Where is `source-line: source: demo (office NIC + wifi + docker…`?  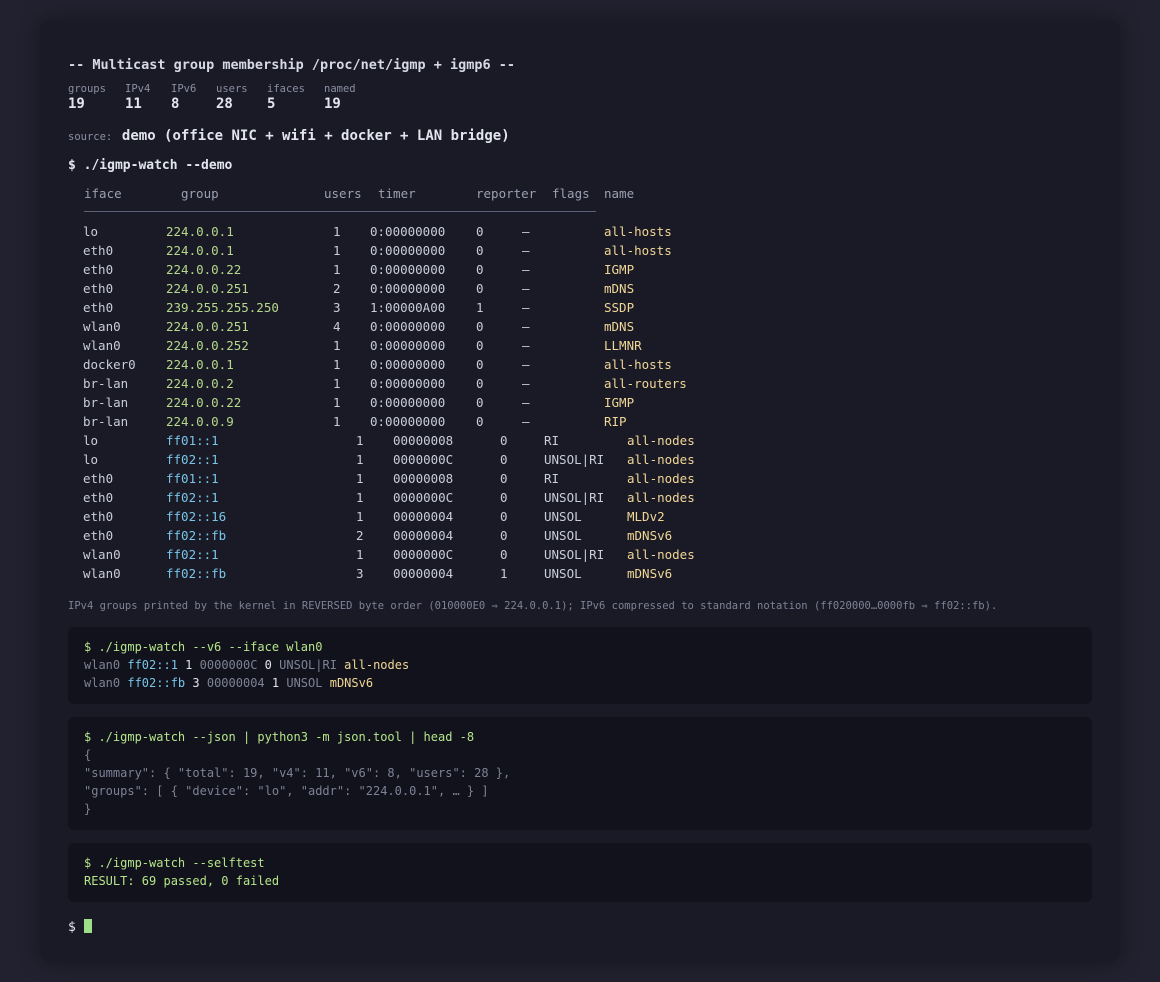
source-line: source: demo (office NIC + wifi + docker… is located at coordinates (289, 134).